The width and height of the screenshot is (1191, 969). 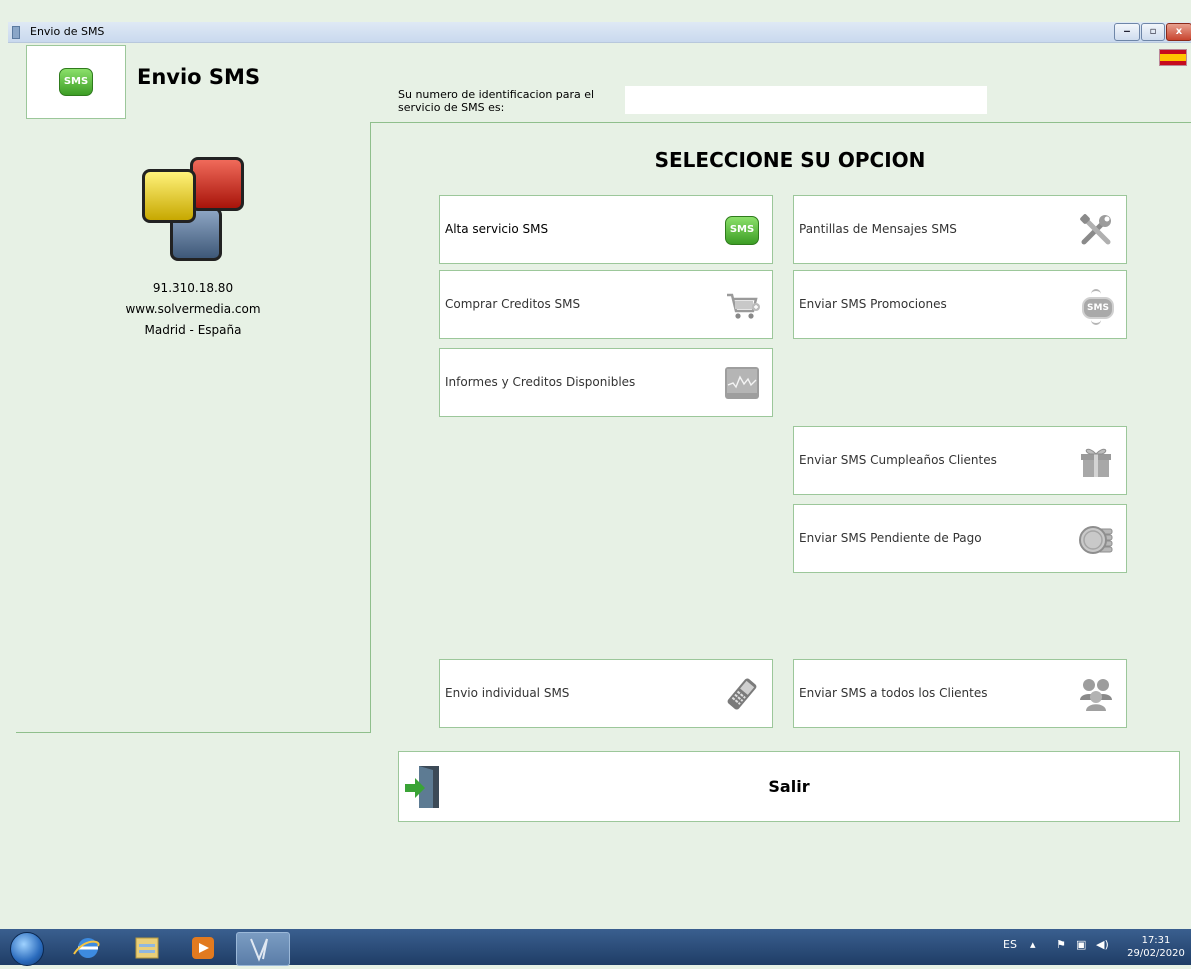 I want to click on minimize-button: ‒, so click(x=1127, y=32).